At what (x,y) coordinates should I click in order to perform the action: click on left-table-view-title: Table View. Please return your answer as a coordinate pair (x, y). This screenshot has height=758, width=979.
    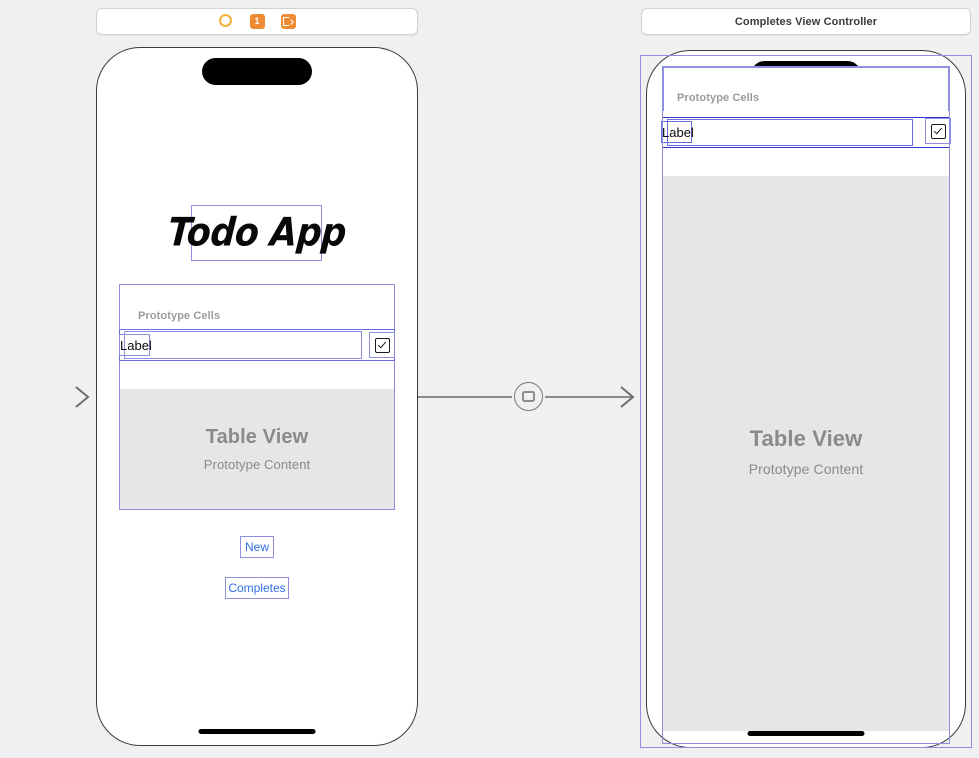
    Looking at the image, I should click on (257, 437).